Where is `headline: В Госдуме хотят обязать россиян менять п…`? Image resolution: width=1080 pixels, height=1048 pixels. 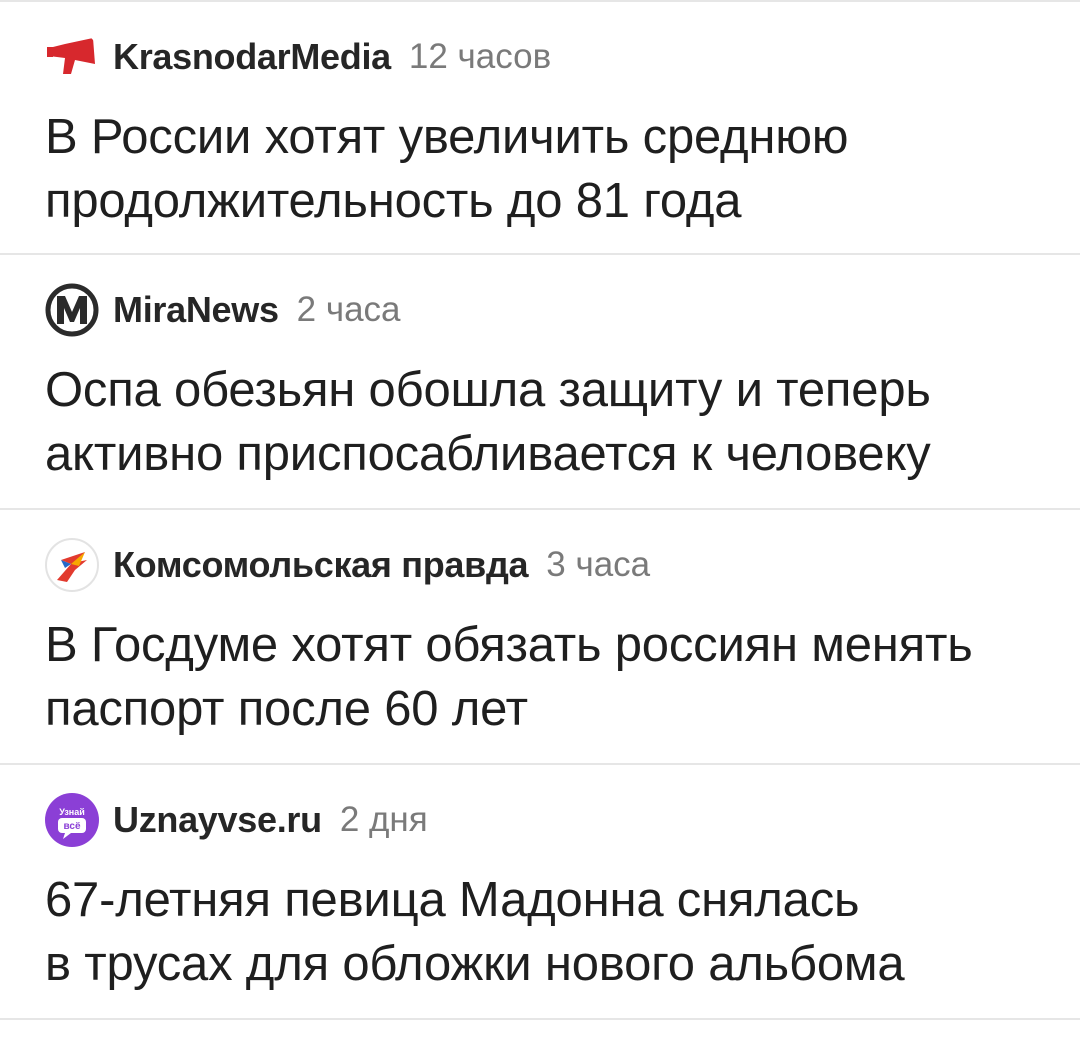
headline: В Госдуме хотят обязать россиян менять п… is located at coordinates (545, 677).